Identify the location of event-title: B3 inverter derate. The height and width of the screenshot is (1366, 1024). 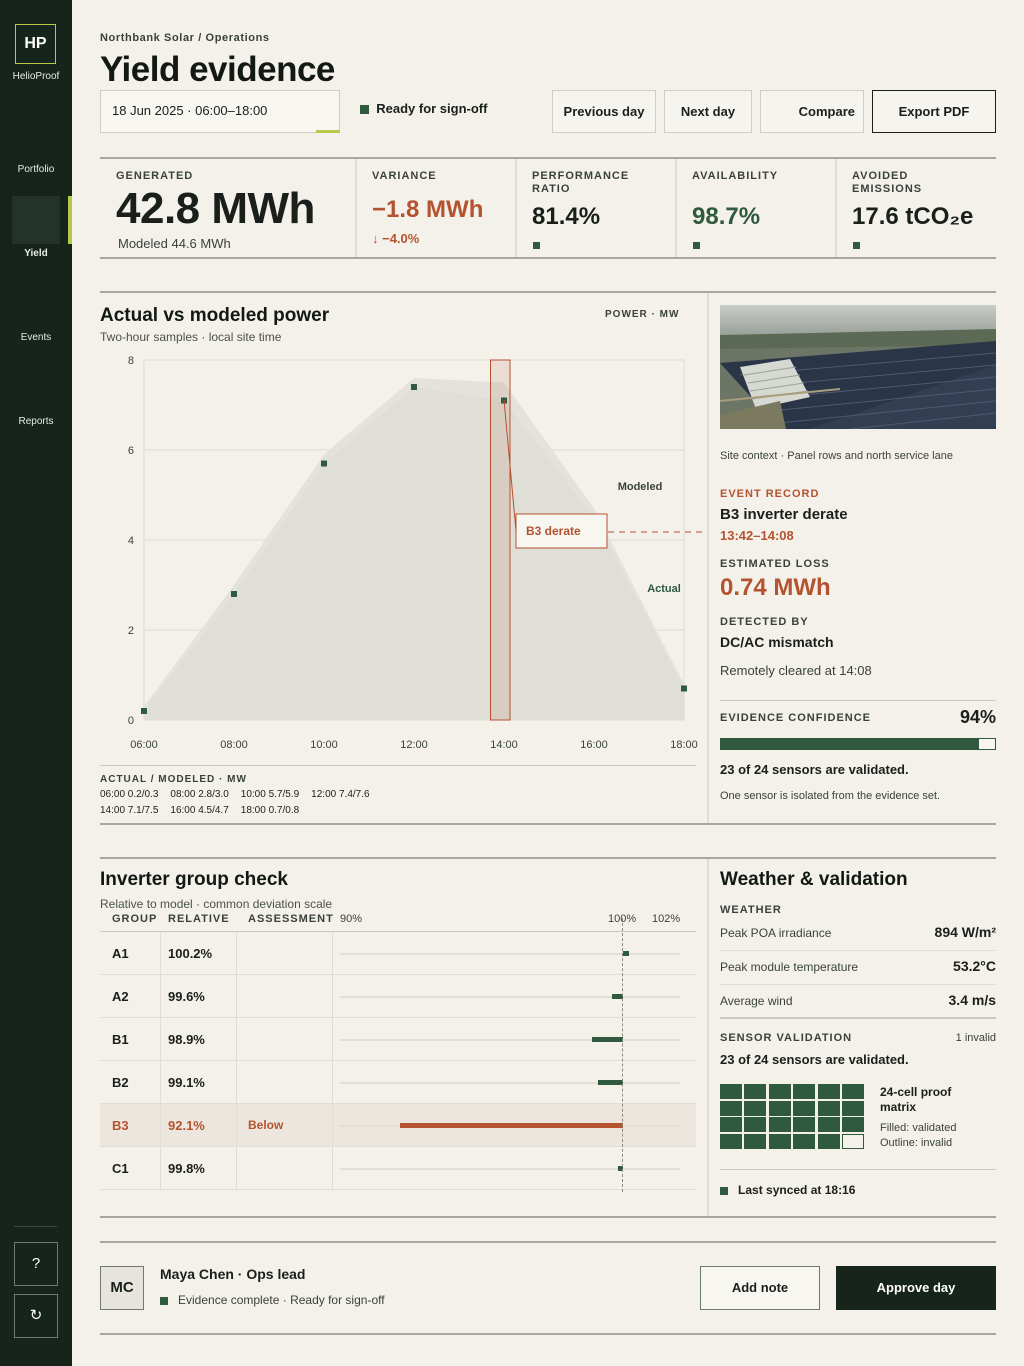
(784, 514).